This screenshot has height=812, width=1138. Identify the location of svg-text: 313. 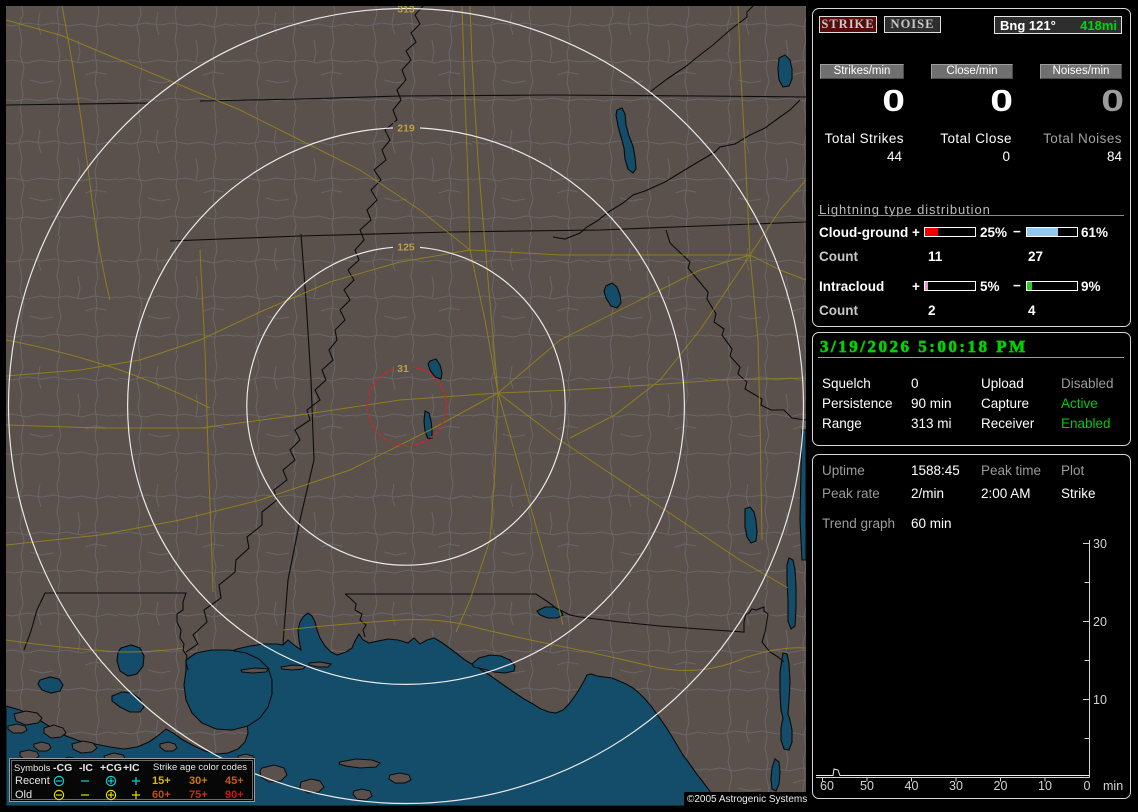
(406, 10).